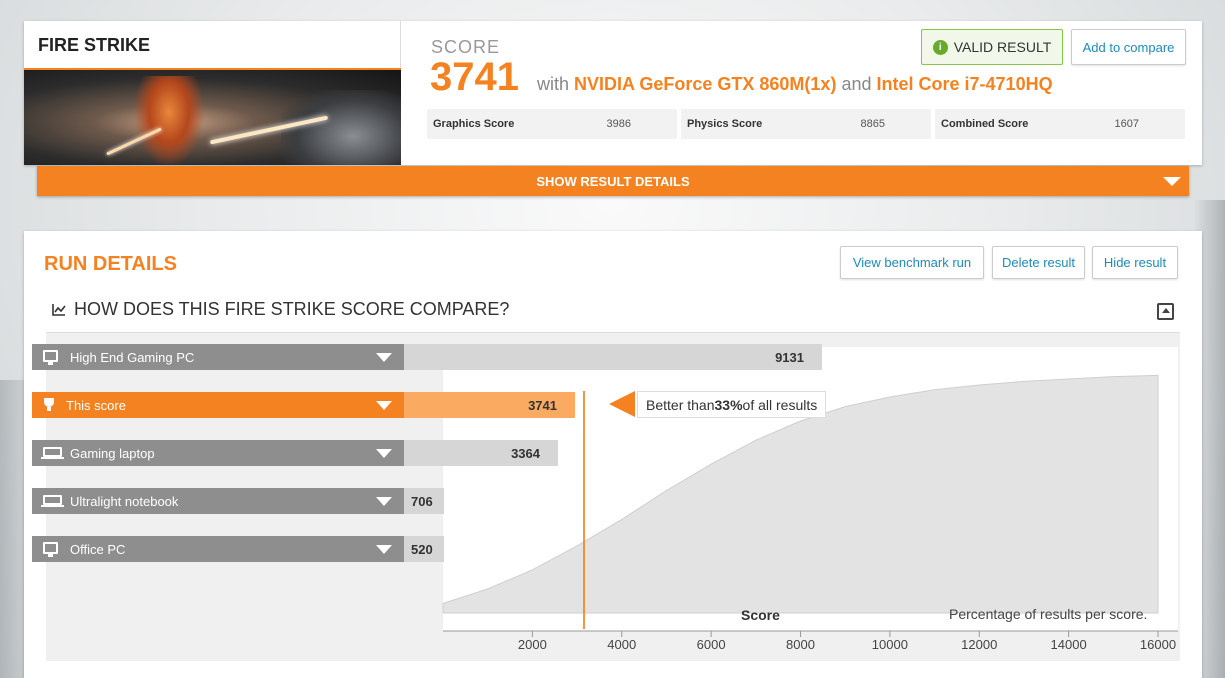  What do you see at coordinates (618, 124) in the screenshot?
I see `subscore-value: 3986` at bounding box center [618, 124].